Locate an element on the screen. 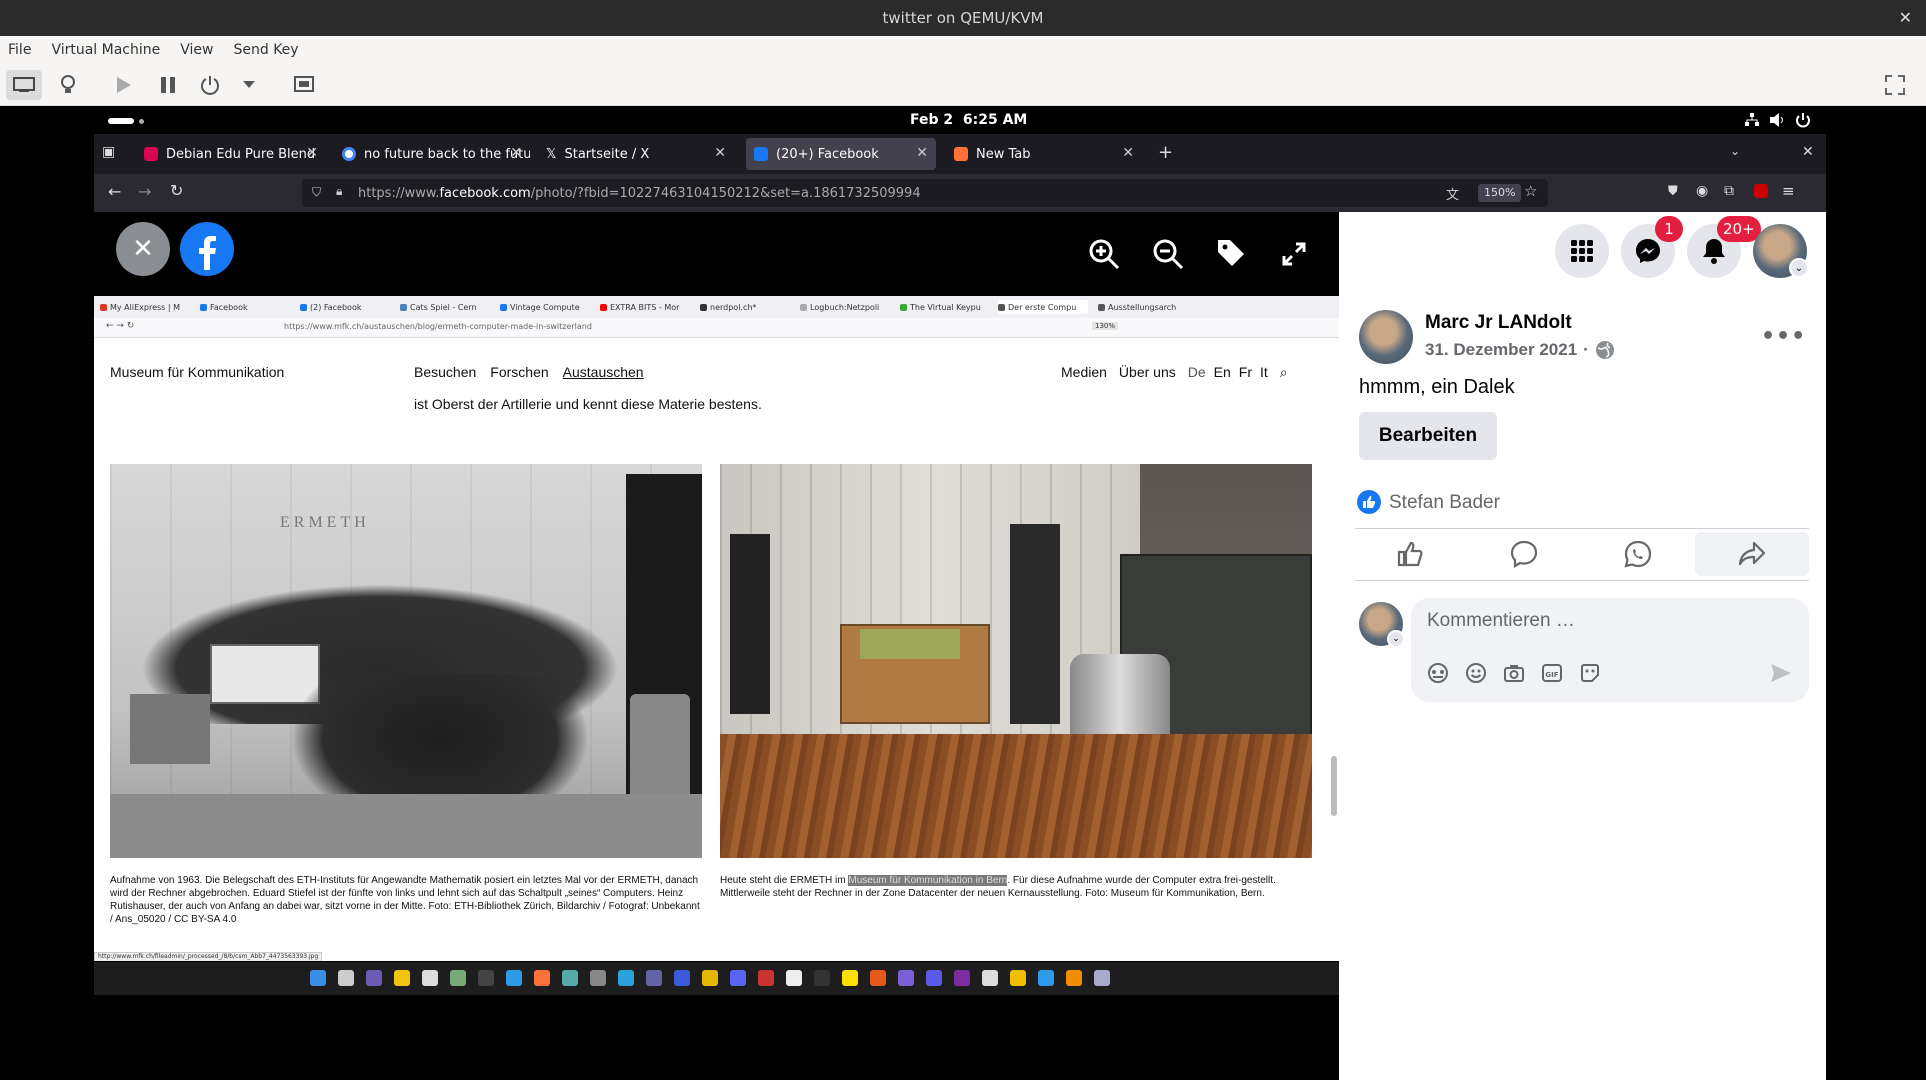 The height and width of the screenshot is (1080, 1926). power-menu-icon is located at coordinates (1803, 120).